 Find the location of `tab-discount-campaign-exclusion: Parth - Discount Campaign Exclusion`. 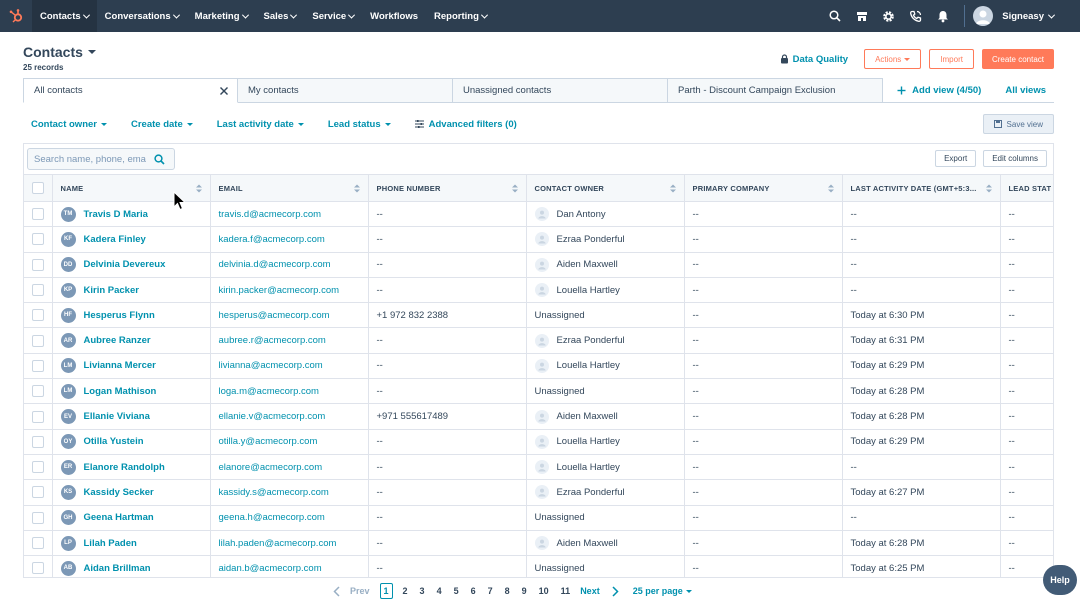

tab-discount-campaign-exclusion: Parth - Discount Campaign Exclusion is located at coordinates (775, 90).